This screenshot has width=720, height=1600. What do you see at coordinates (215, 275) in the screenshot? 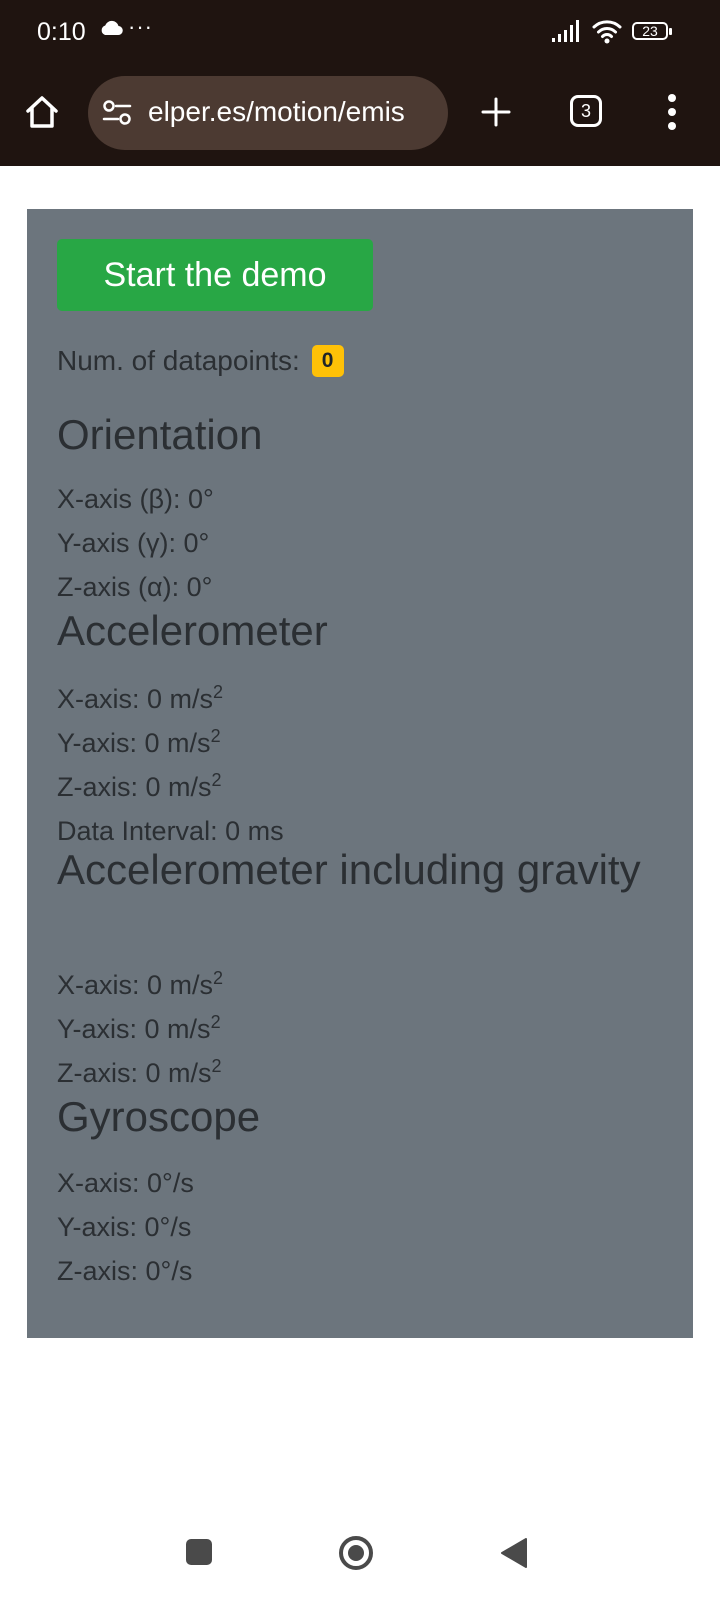
I see `start-demo-button: Start the demo` at bounding box center [215, 275].